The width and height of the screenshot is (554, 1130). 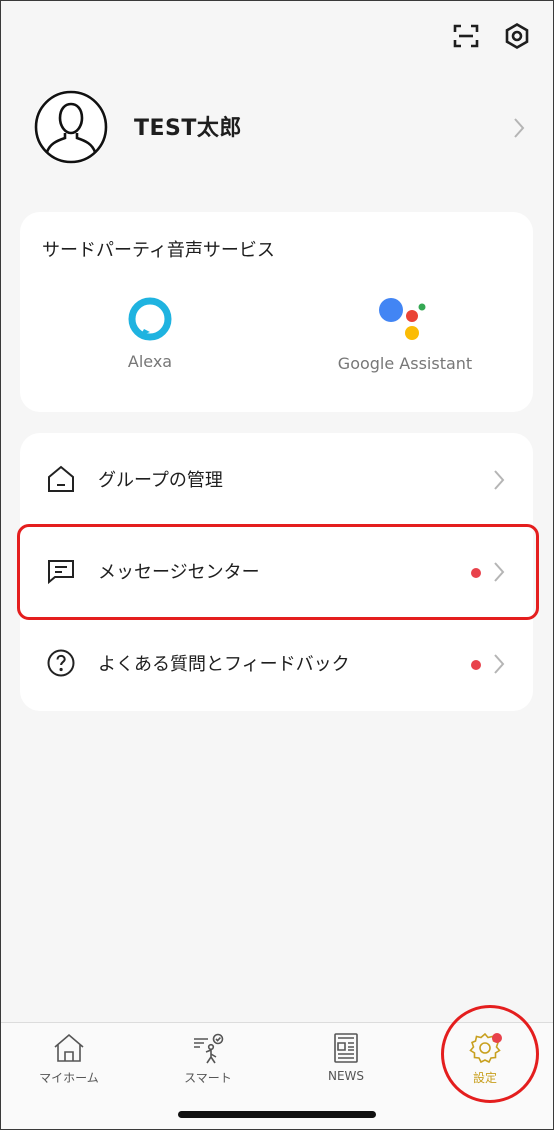 What do you see at coordinates (346, 1048) in the screenshot?
I see `news-icon` at bounding box center [346, 1048].